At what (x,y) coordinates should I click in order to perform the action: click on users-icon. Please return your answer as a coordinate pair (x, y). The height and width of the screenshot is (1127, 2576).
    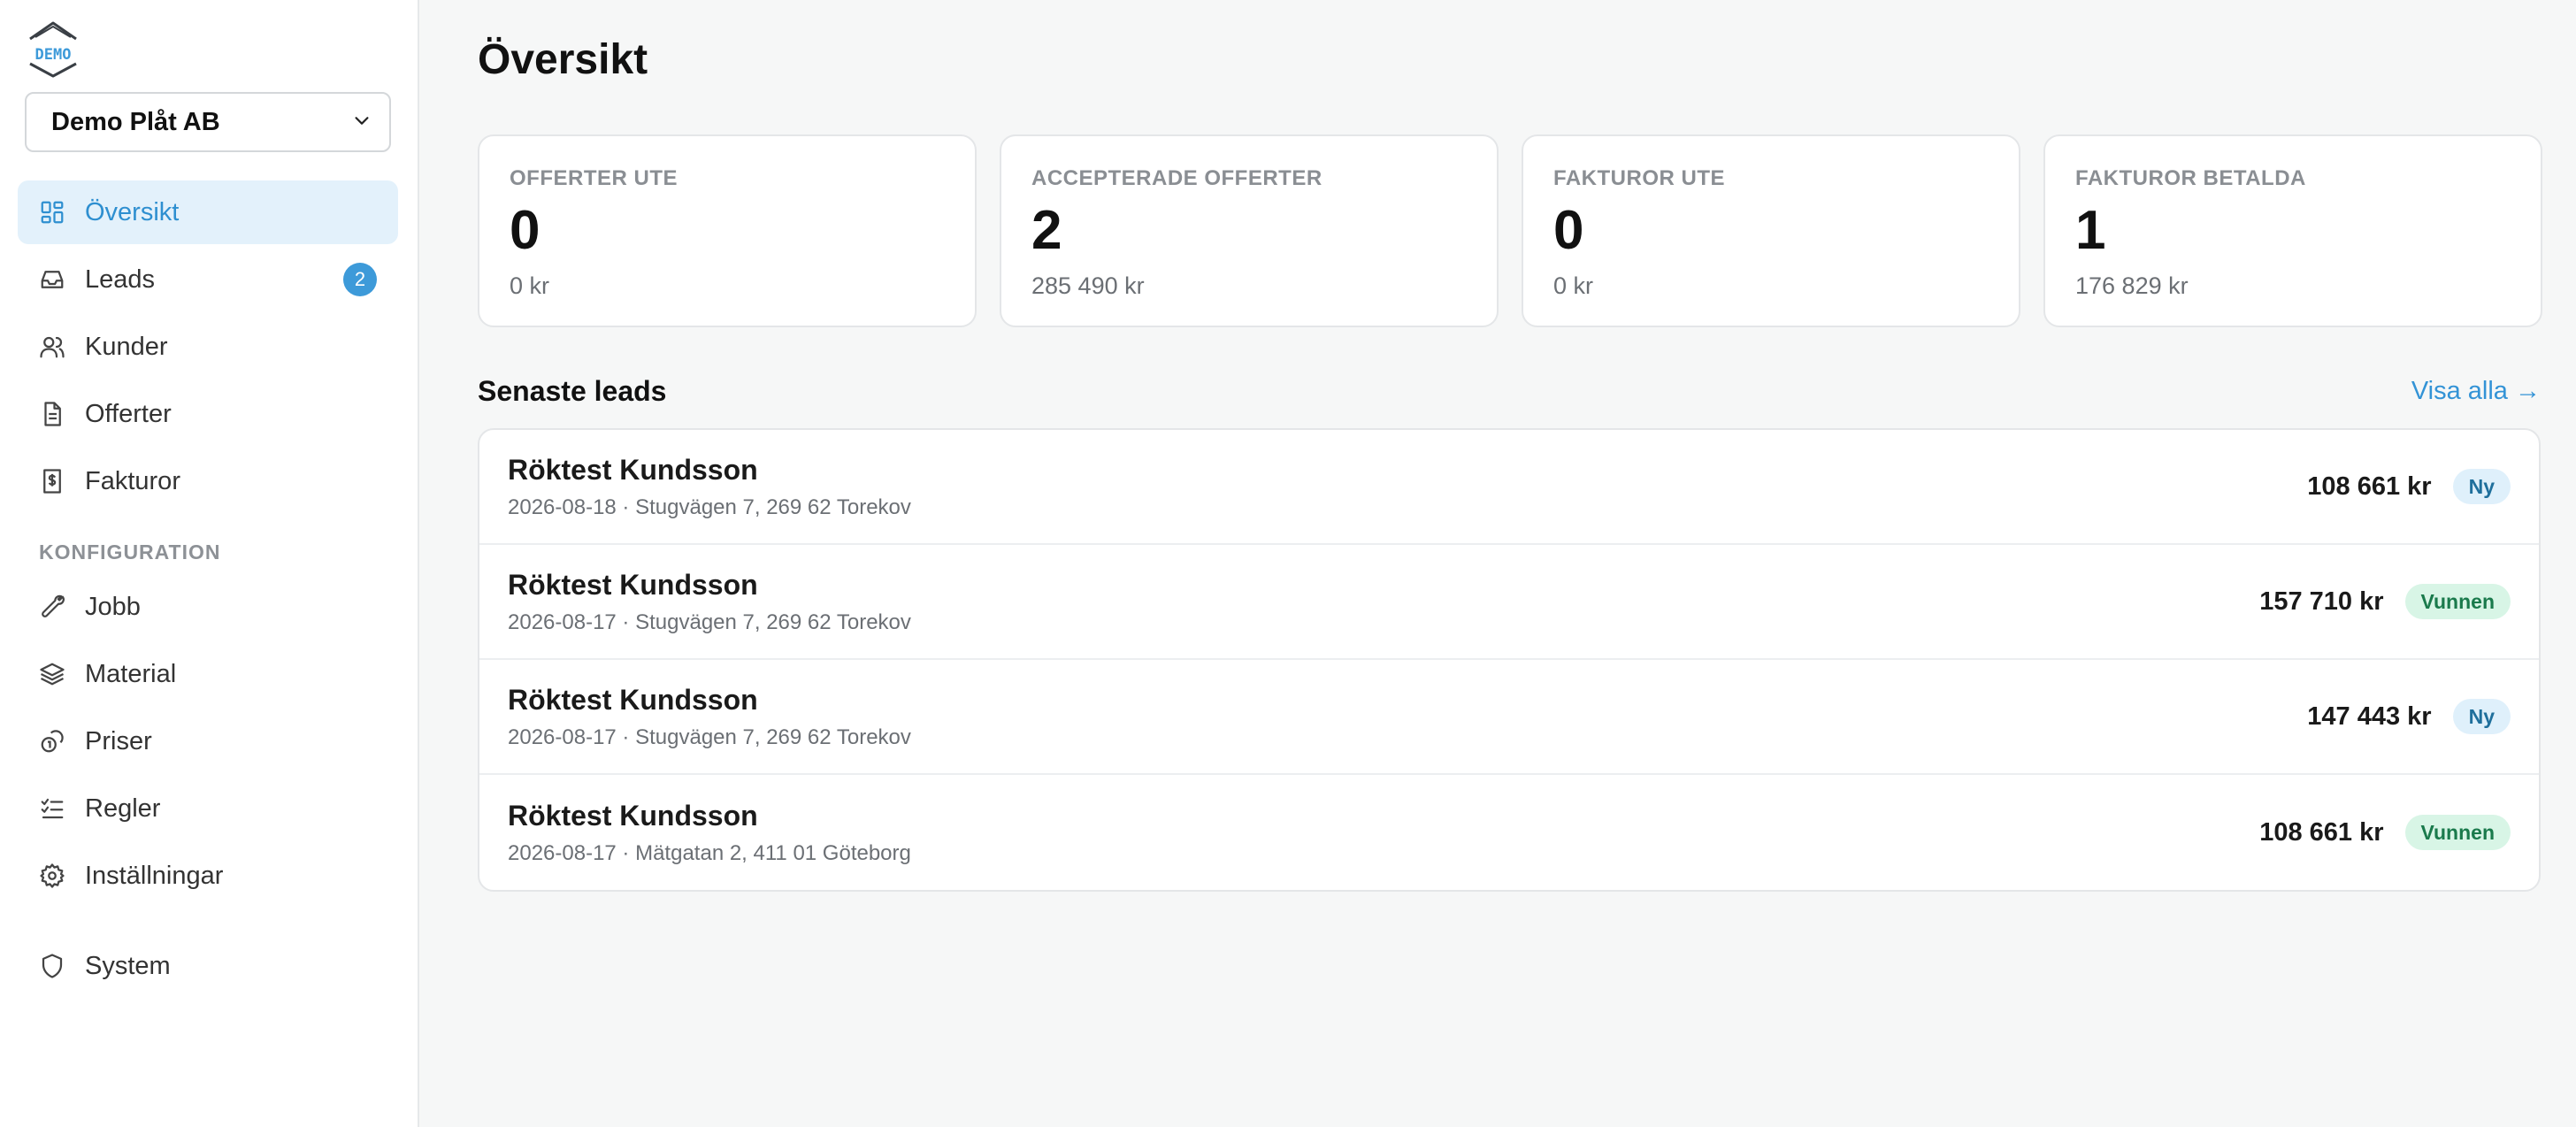
    Looking at the image, I should click on (52, 347).